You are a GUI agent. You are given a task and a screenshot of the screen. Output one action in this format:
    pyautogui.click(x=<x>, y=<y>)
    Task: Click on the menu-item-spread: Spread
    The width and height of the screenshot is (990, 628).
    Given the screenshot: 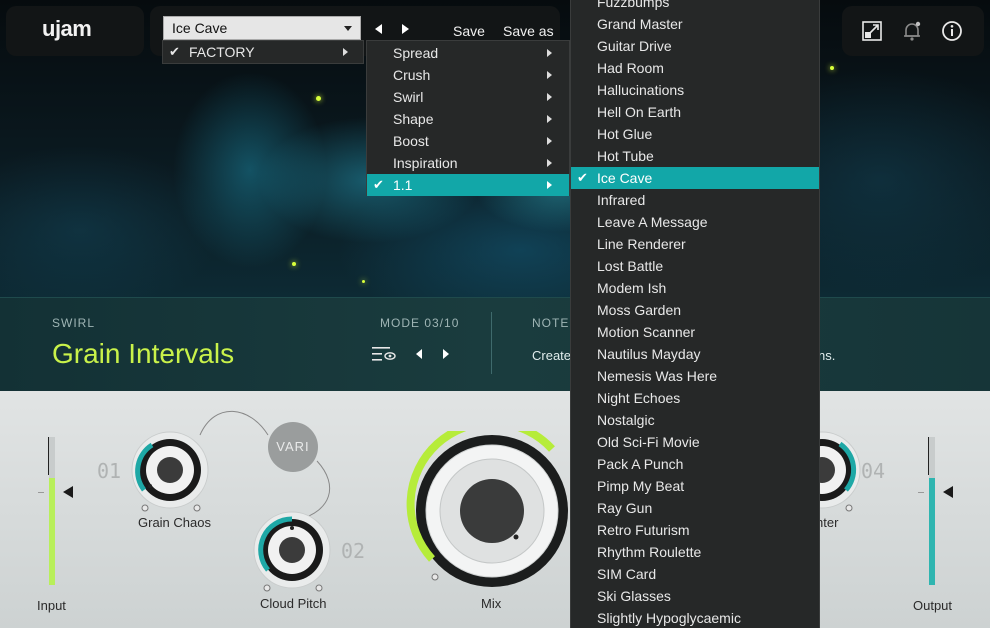 What is the action you would take?
    pyautogui.click(x=468, y=53)
    